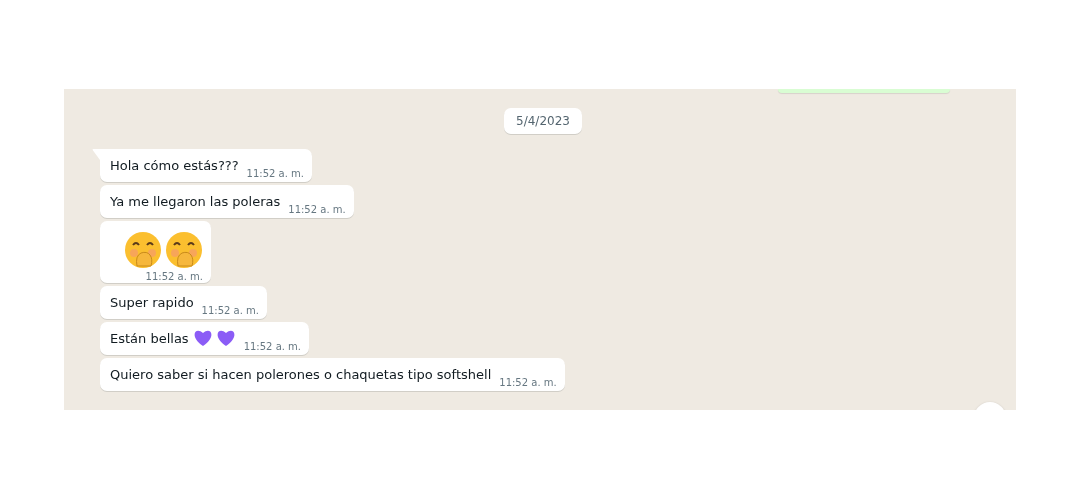 This screenshot has width=1080, height=500. What do you see at coordinates (195, 202) in the screenshot?
I see `message-text: Ya me llegaron las poleras` at bounding box center [195, 202].